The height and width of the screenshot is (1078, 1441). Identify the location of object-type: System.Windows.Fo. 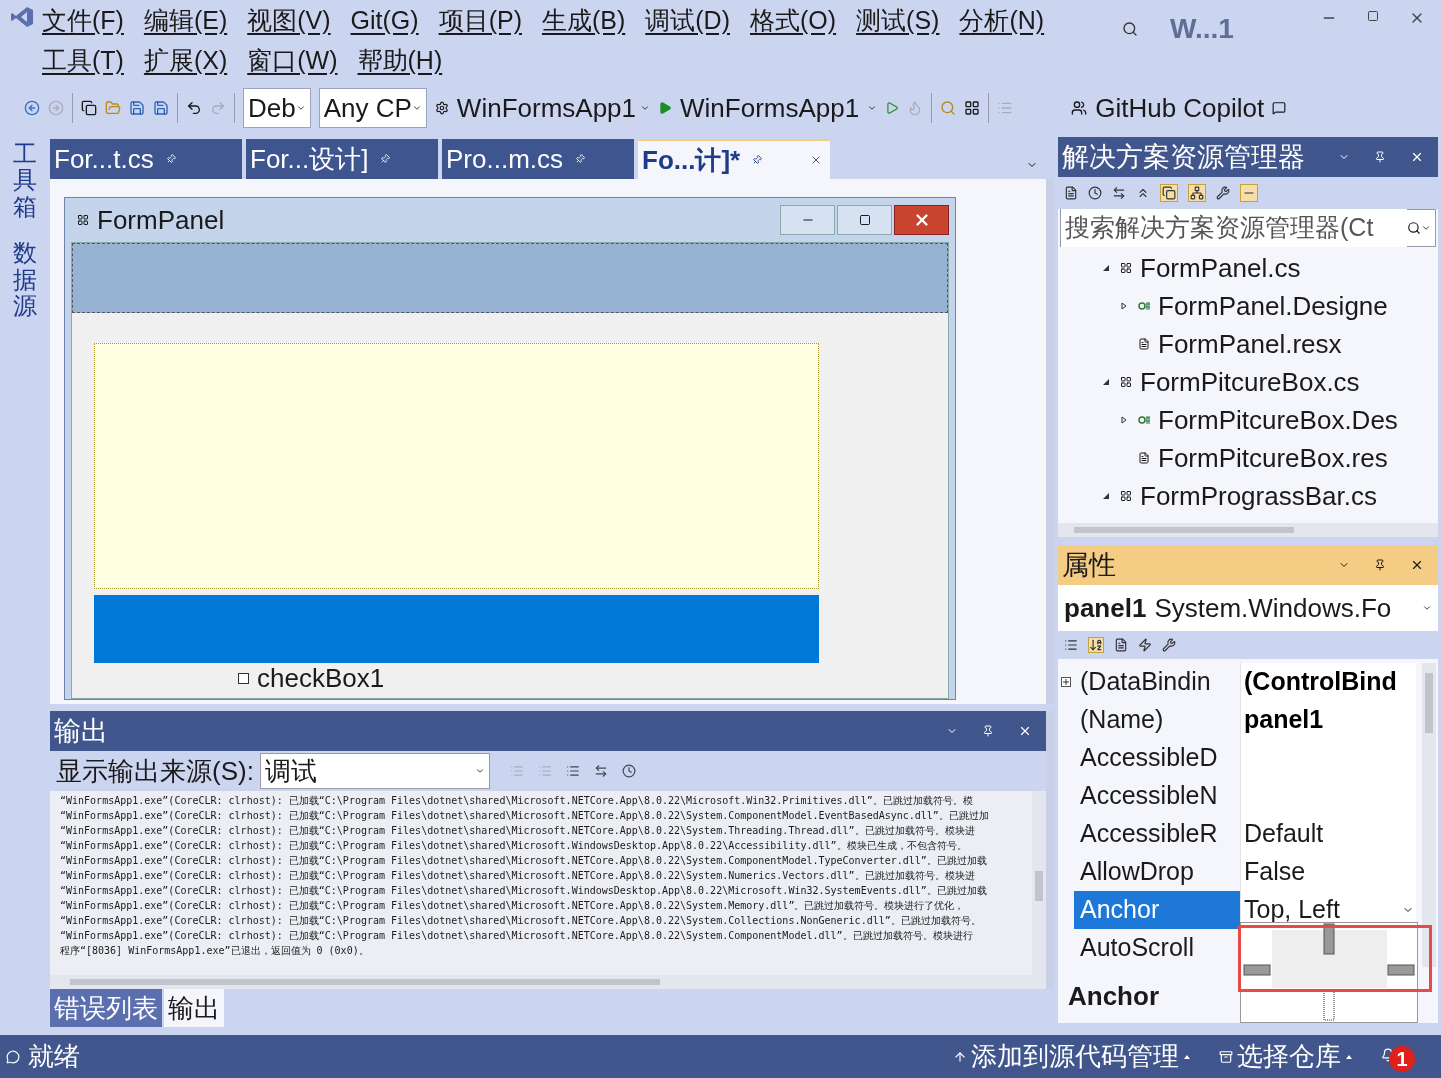
(1273, 608).